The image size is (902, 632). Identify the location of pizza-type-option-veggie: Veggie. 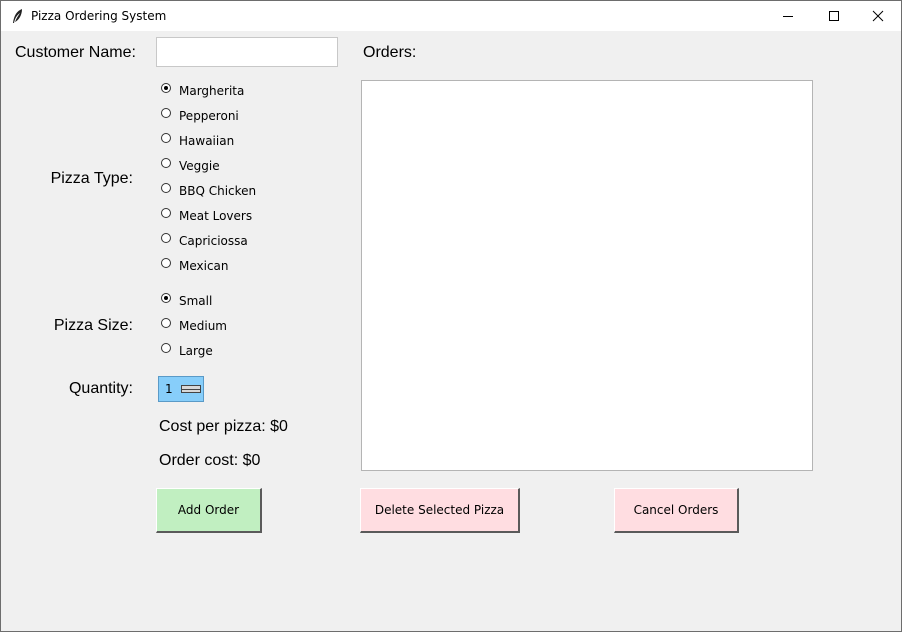
(190, 166).